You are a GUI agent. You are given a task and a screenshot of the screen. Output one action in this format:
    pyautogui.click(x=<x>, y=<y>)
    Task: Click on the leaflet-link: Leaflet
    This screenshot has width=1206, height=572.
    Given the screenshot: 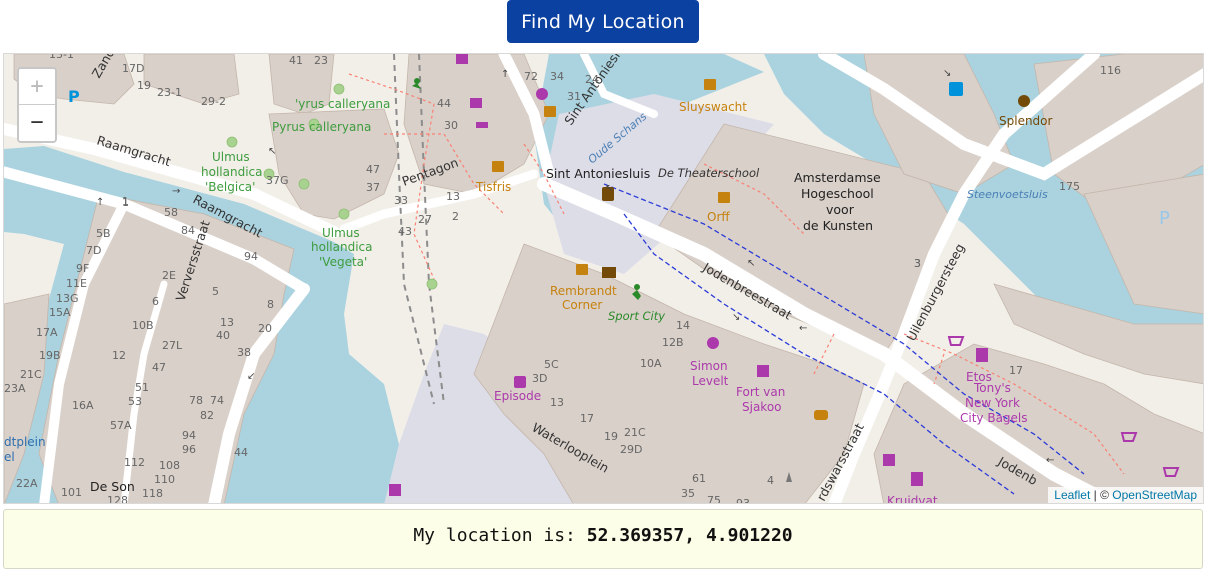 What is the action you would take?
    pyautogui.click(x=1072, y=495)
    